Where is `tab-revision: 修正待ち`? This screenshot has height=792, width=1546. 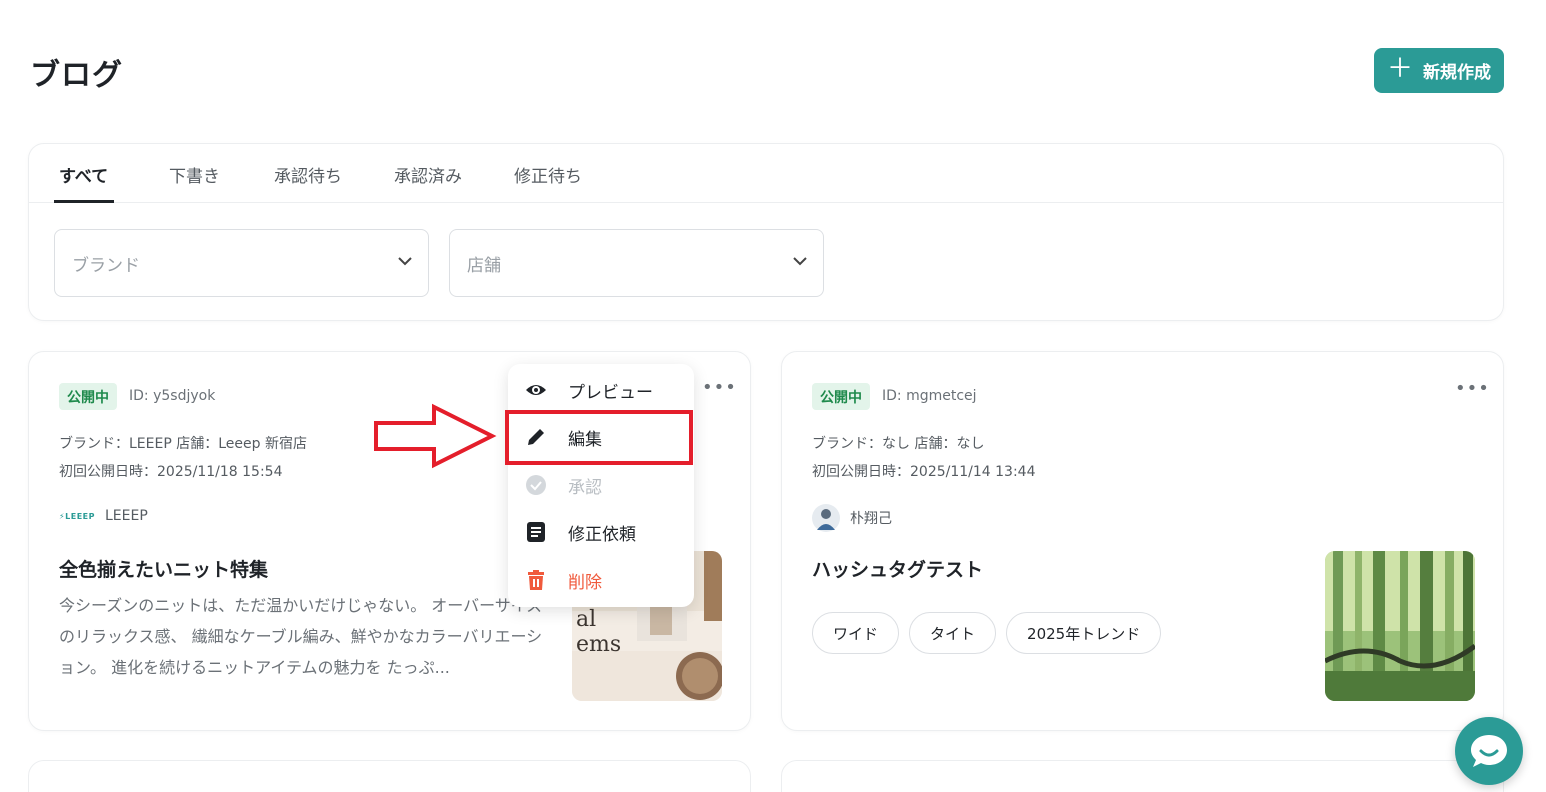 tab-revision: 修正待ち is located at coordinates (548, 174).